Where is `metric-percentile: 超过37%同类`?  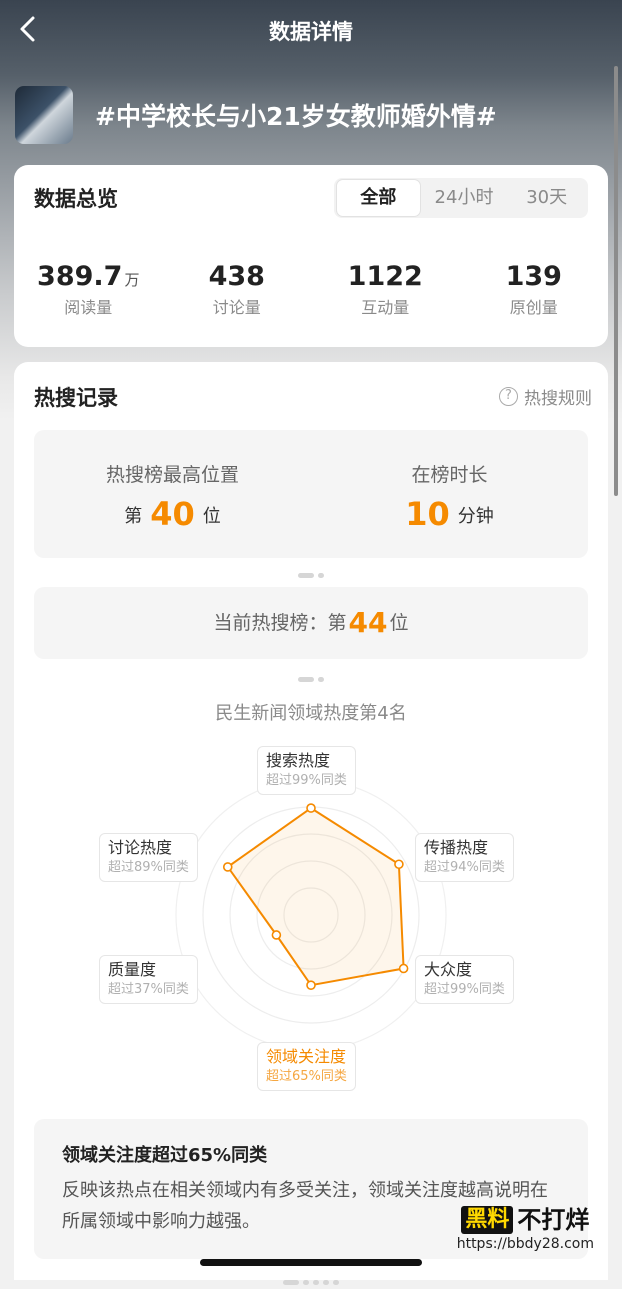
metric-percentile: 超过37%同类 is located at coordinates (148, 989).